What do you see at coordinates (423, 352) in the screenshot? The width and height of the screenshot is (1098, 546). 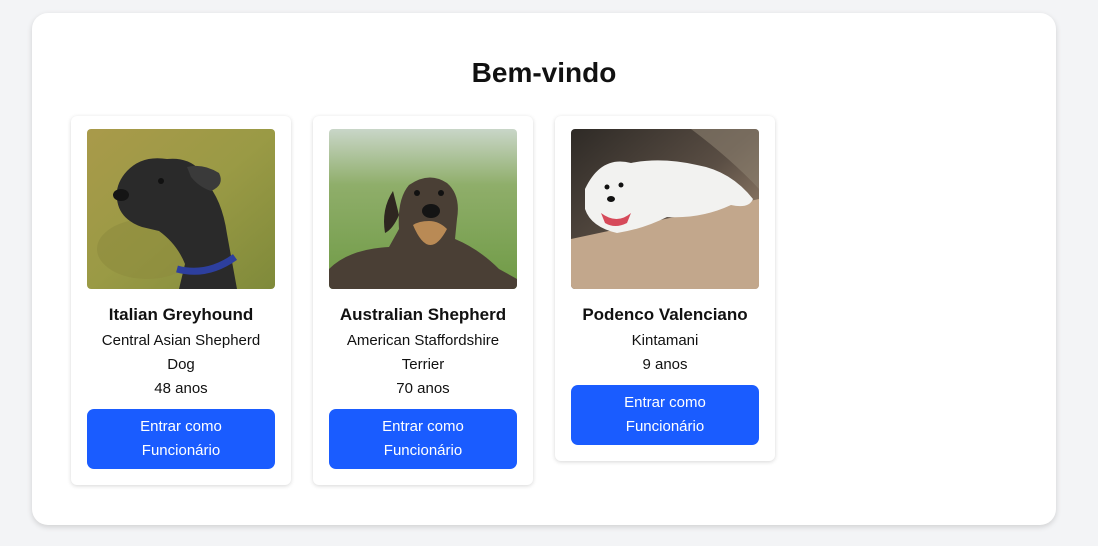 I see `dog-breed: American Staffordshire Terrier` at bounding box center [423, 352].